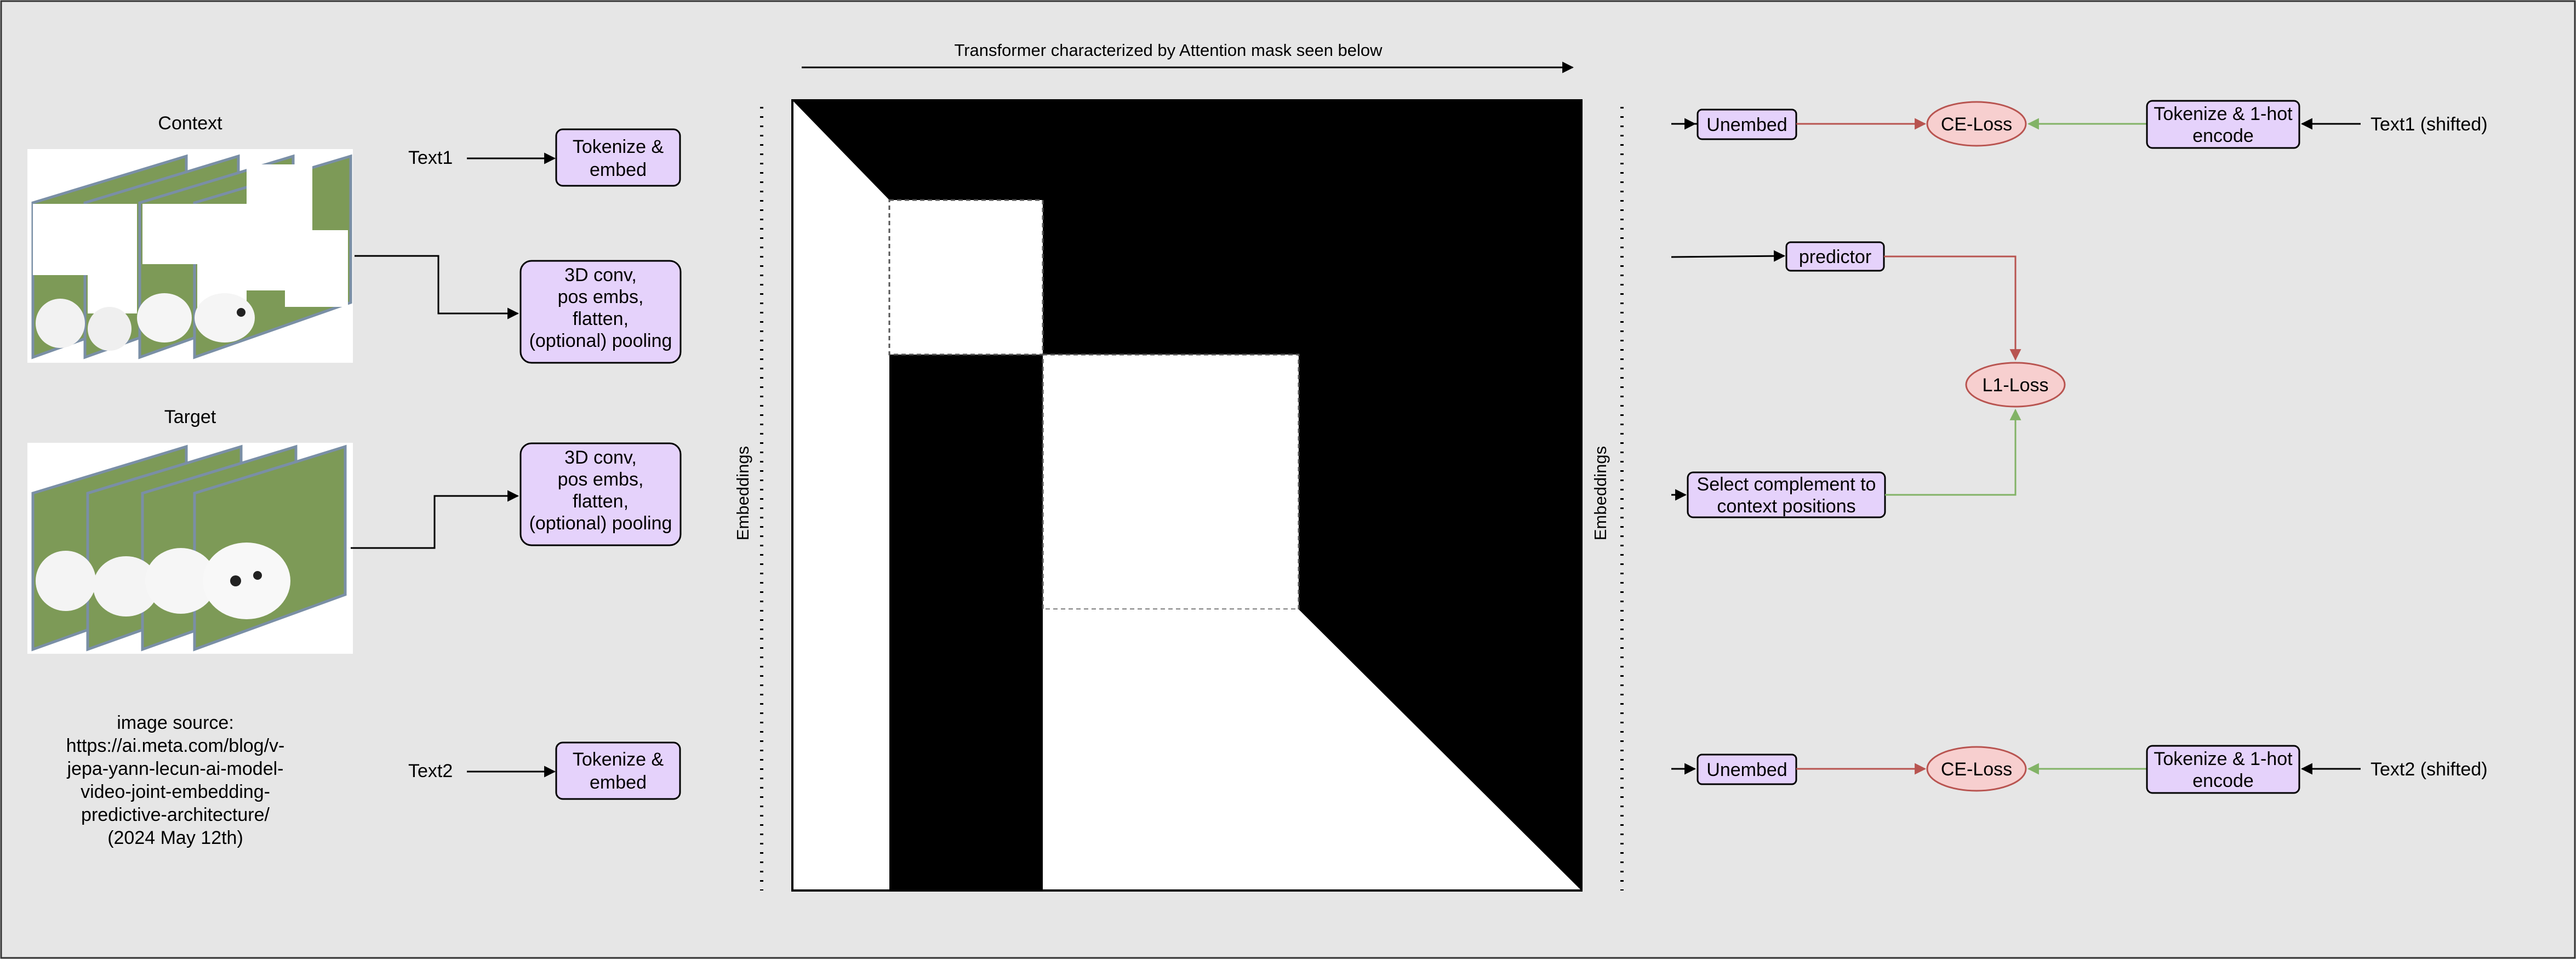  I want to click on svg-text: video-joint-embedding-, so click(176, 791).